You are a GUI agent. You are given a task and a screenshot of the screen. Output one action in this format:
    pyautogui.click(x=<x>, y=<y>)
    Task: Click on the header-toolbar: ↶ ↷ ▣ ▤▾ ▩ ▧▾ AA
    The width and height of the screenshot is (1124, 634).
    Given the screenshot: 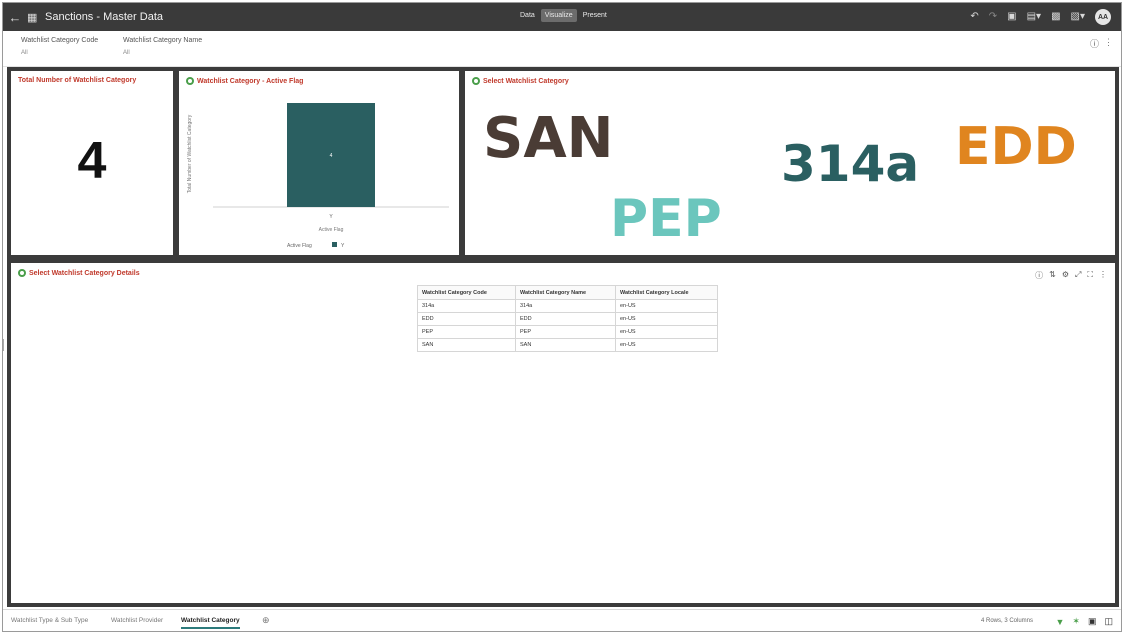 What is the action you would take?
    pyautogui.click(x=1040, y=17)
    